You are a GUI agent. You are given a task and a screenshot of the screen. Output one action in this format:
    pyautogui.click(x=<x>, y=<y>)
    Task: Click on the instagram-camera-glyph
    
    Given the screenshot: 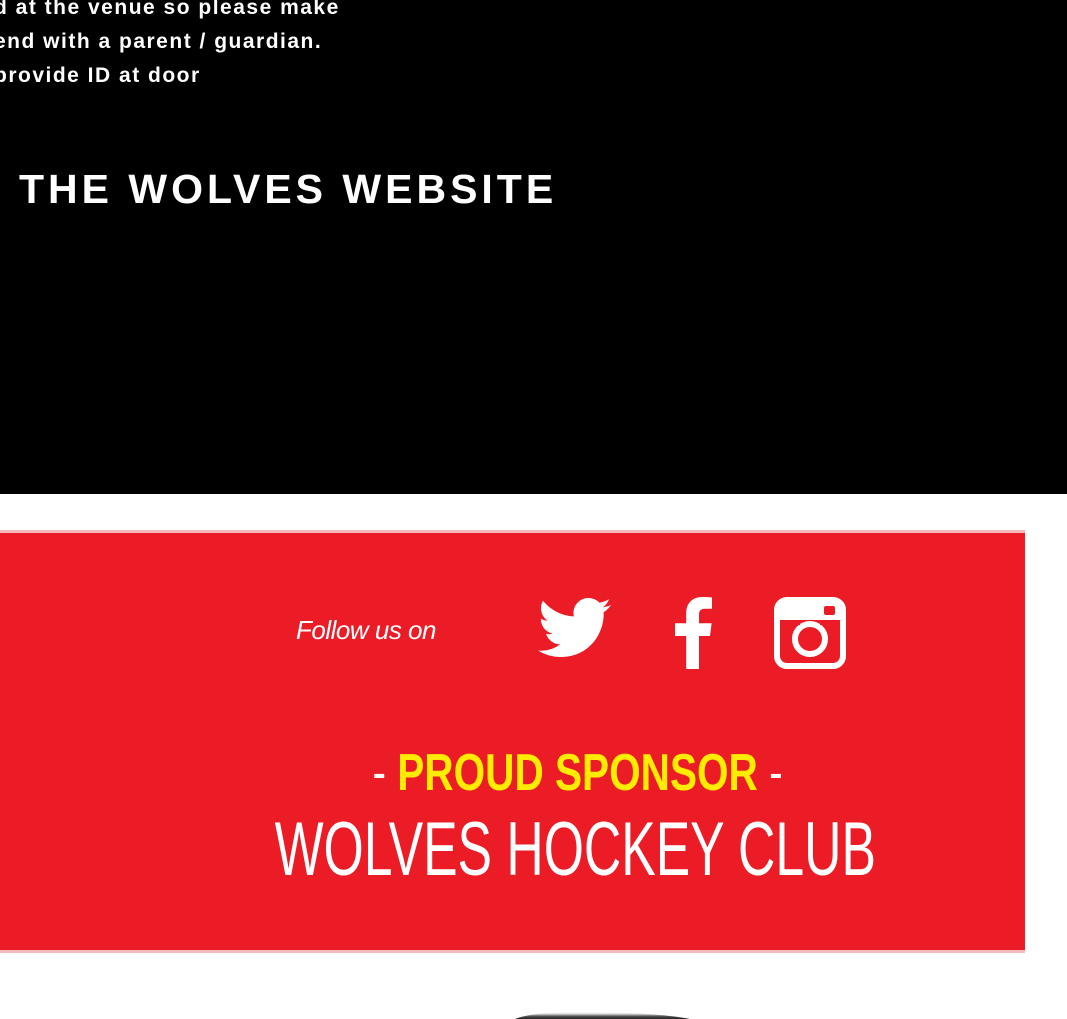 What is the action you would take?
    pyautogui.click(x=810, y=633)
    